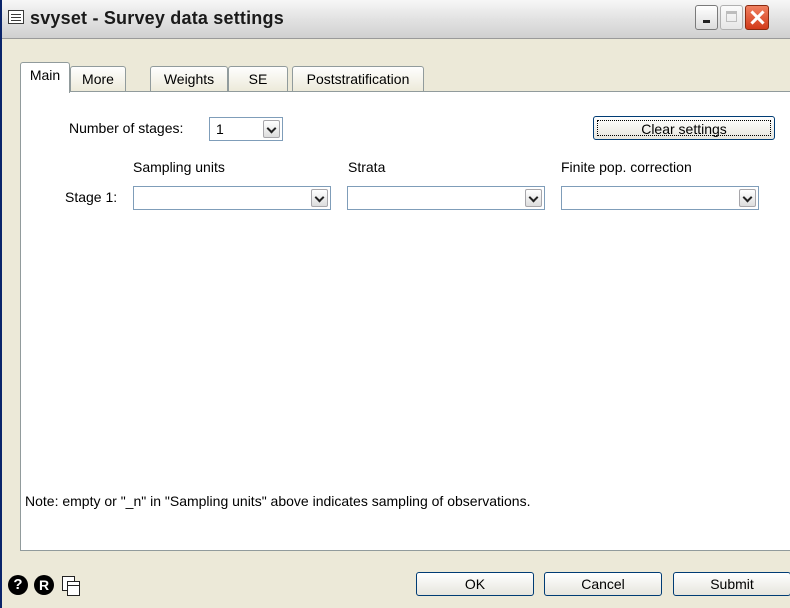 The width and height of the screenshot is (790, 608). Describe the element at coordinates (98, 79) in the screenshot. I see `tab-more: More` at that location.